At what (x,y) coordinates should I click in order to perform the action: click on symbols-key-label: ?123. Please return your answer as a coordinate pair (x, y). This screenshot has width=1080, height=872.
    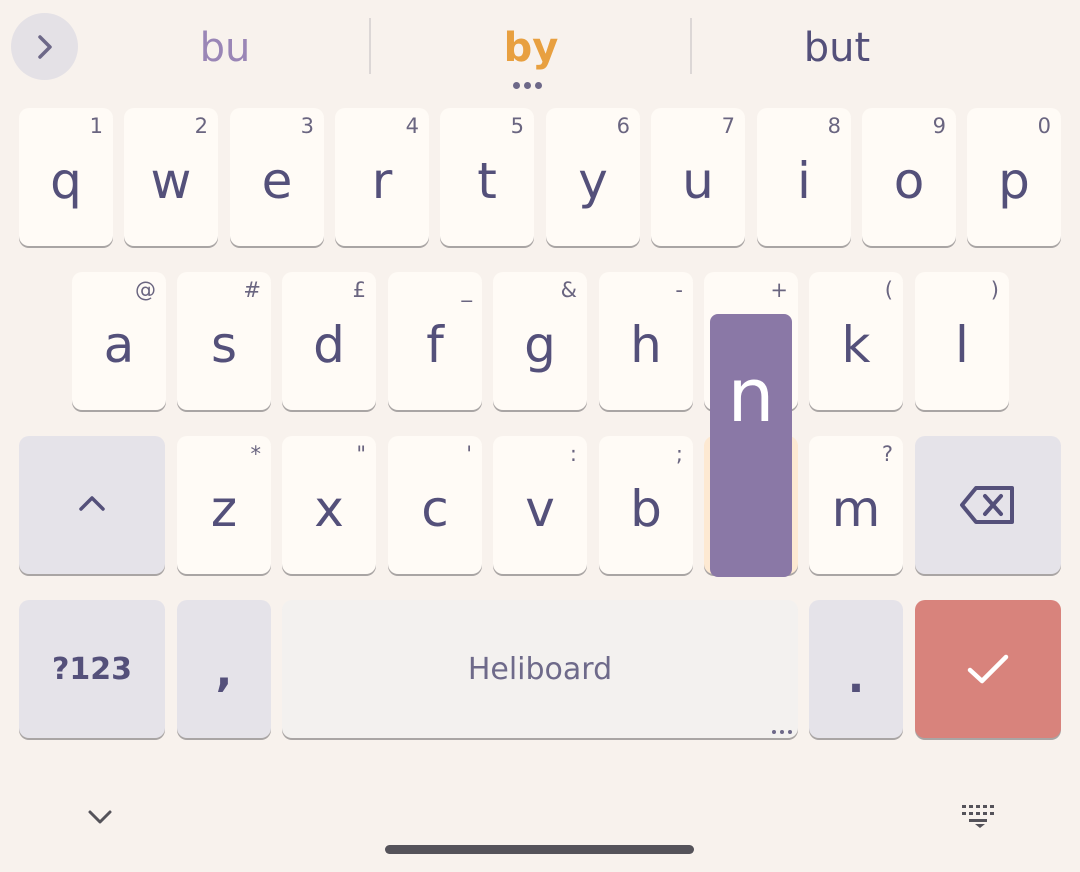
    Looking at the image, I should click on (92, 669).